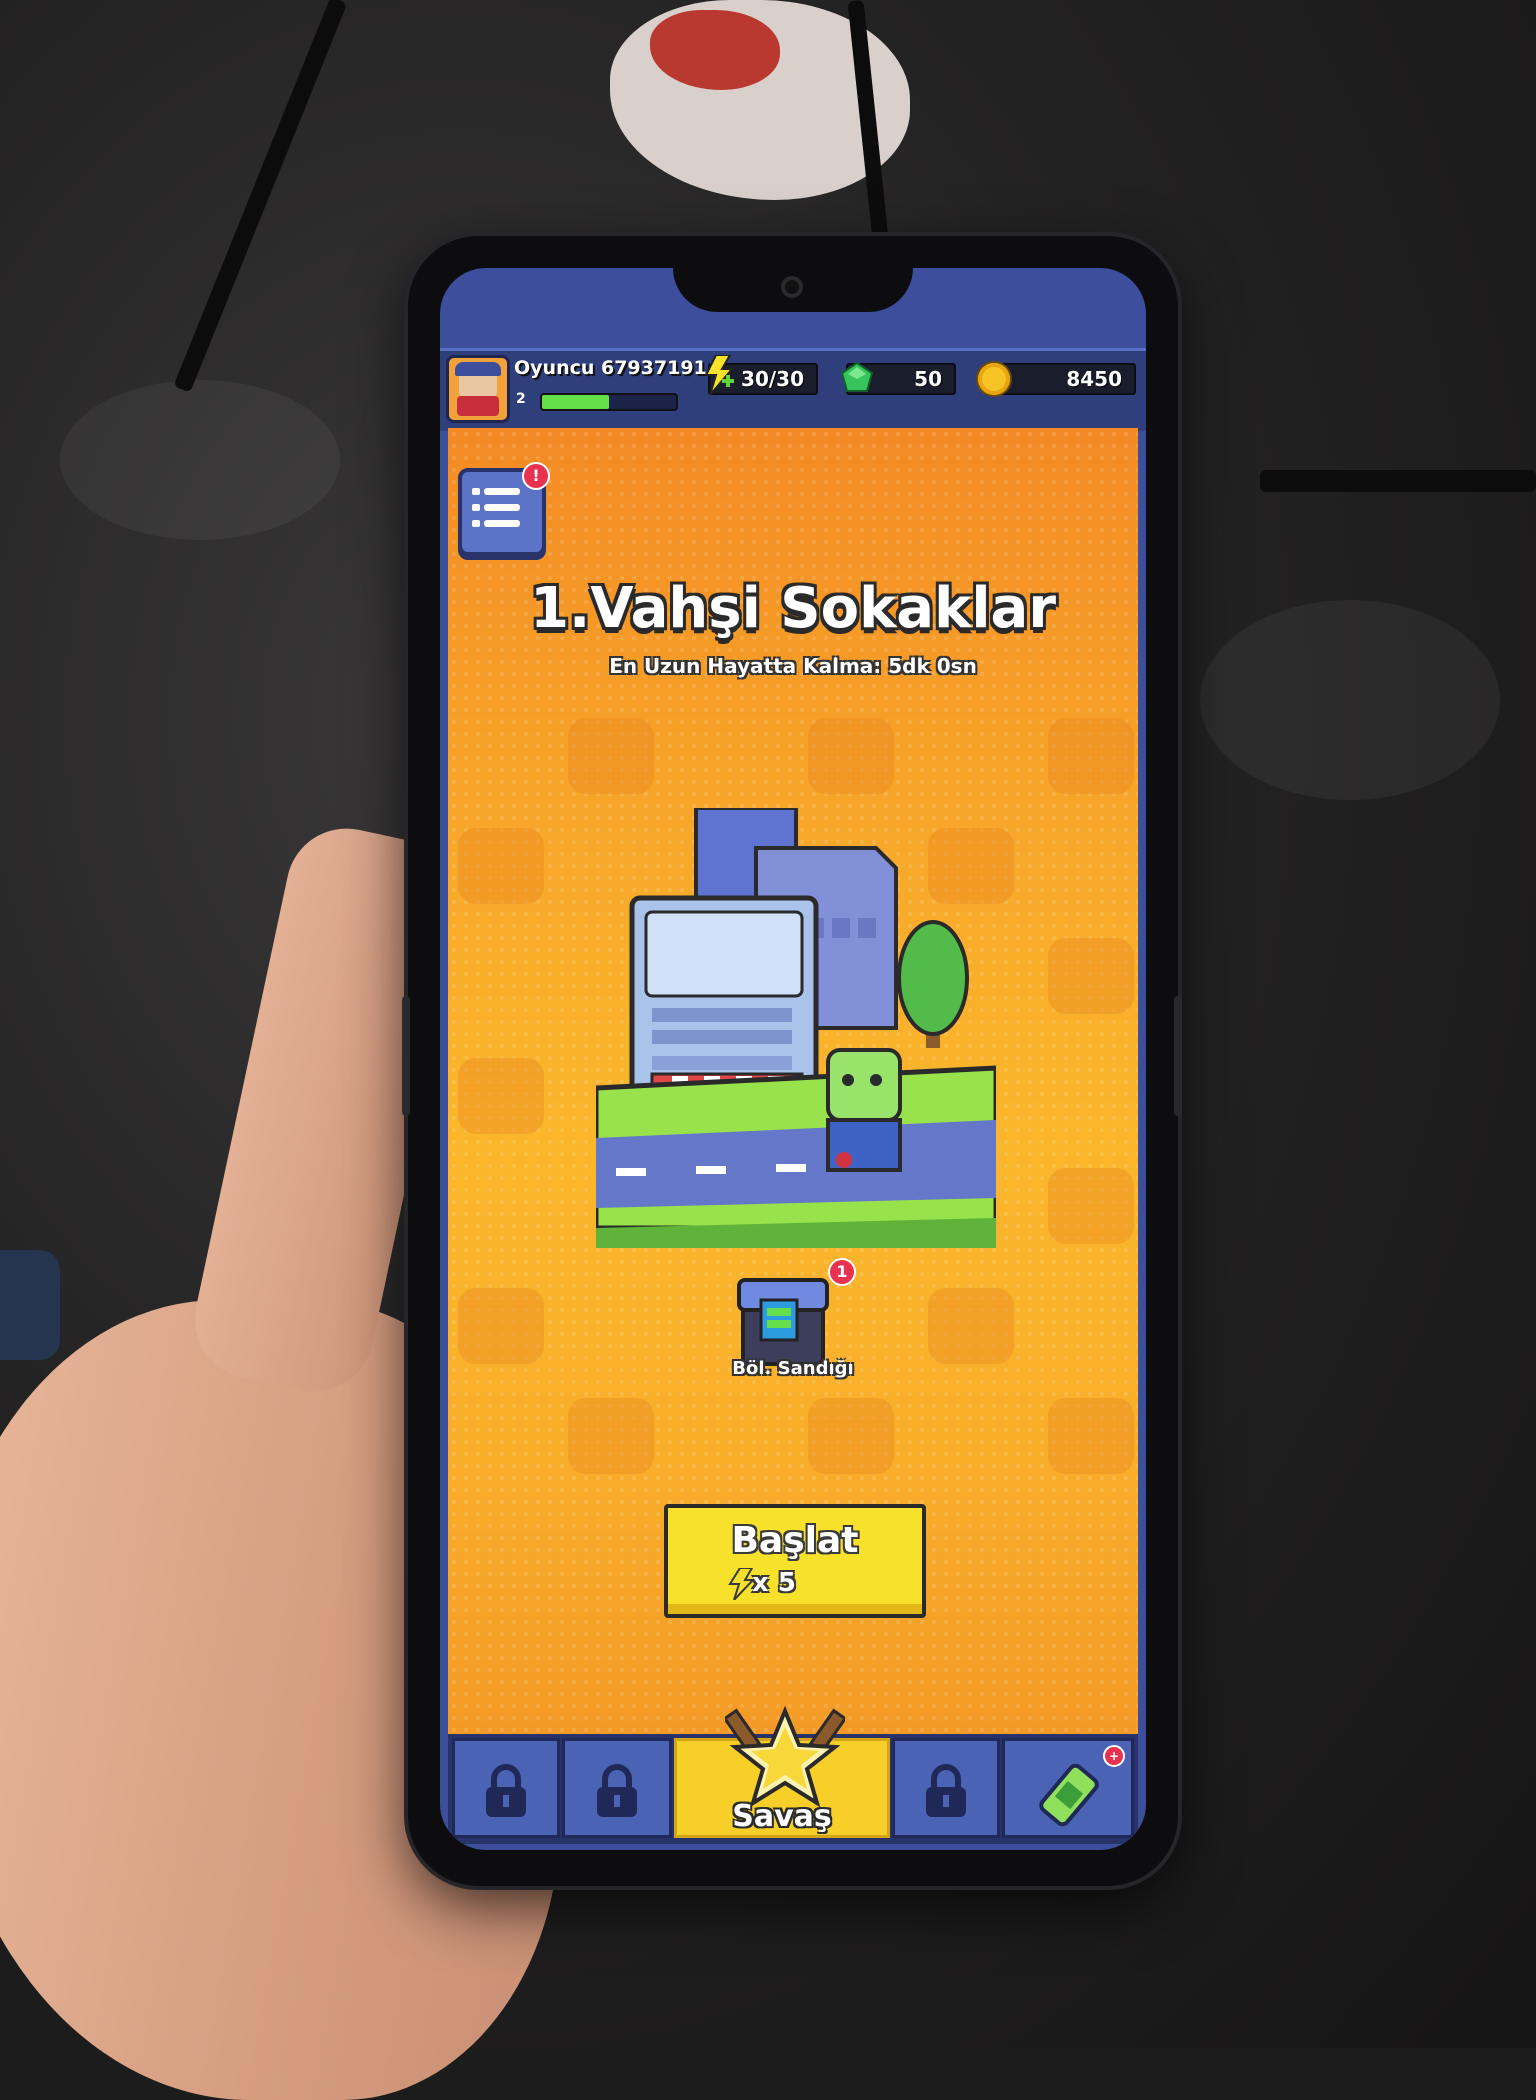  What do you see at coordinates (1114, 1756) in the screenshot?
I see `shop-badge: +` at bounding box center [1114, 1756].